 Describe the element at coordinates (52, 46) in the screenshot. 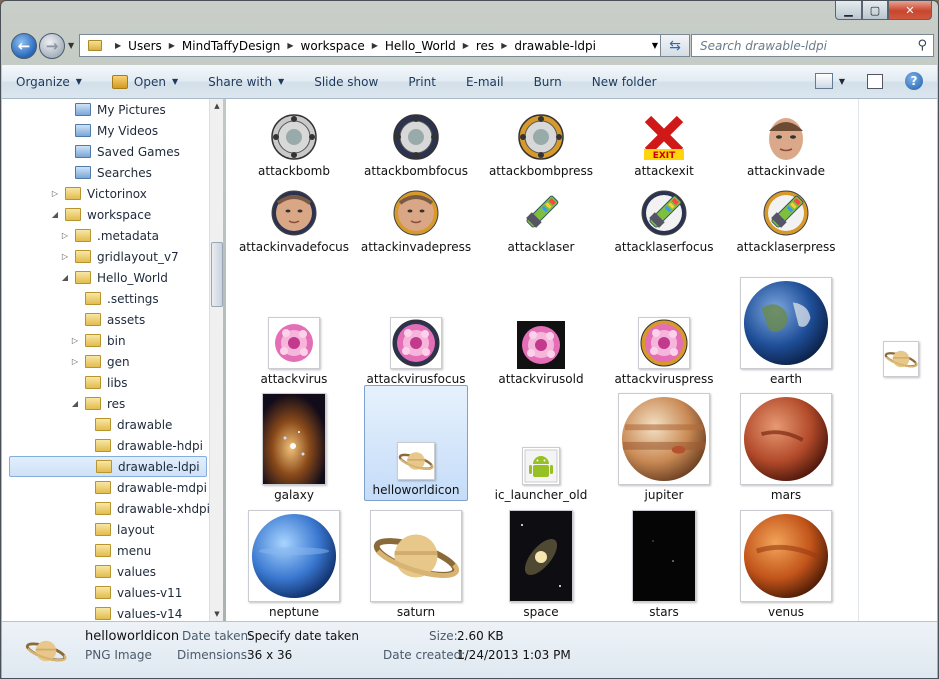

I see `forward-button: →` at that location.